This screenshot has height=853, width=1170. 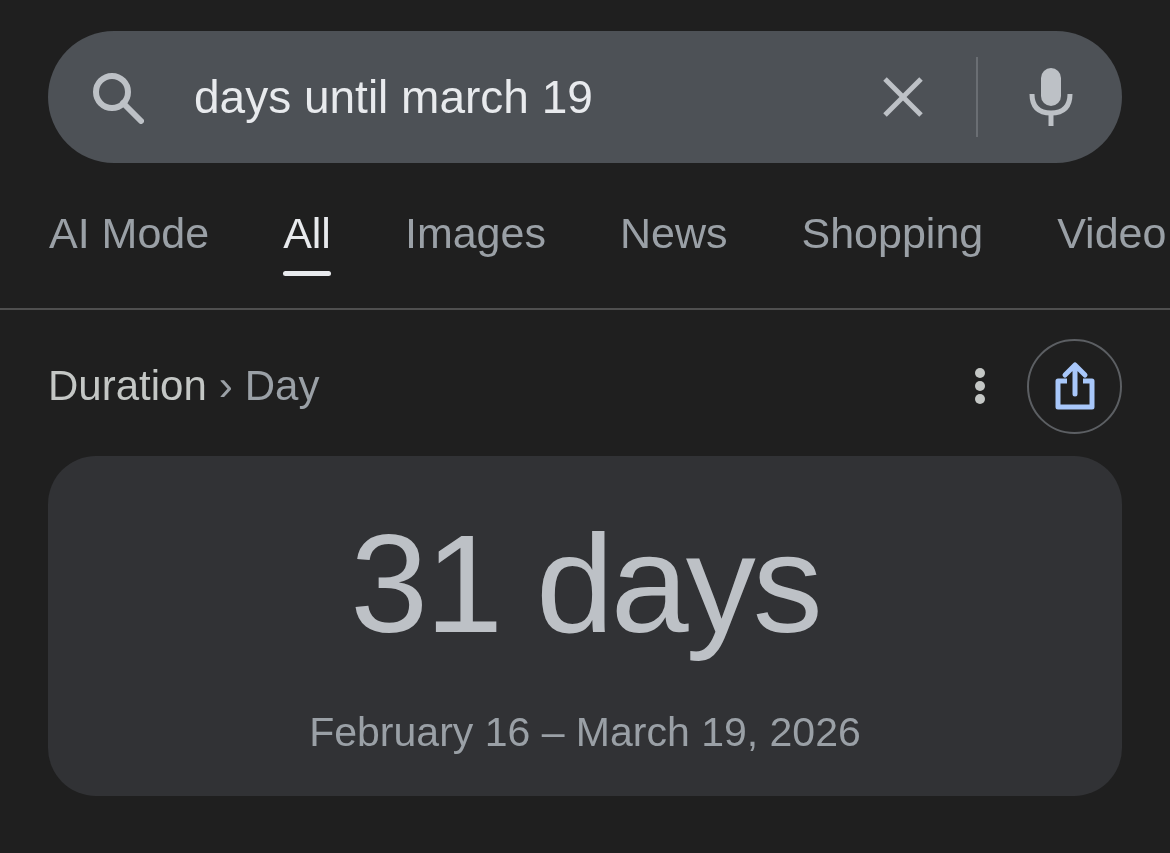 What do you see at coordinates (980, 386) in the screenshot?
I see `more-vertical-icon` at bounding box center [980, 386].